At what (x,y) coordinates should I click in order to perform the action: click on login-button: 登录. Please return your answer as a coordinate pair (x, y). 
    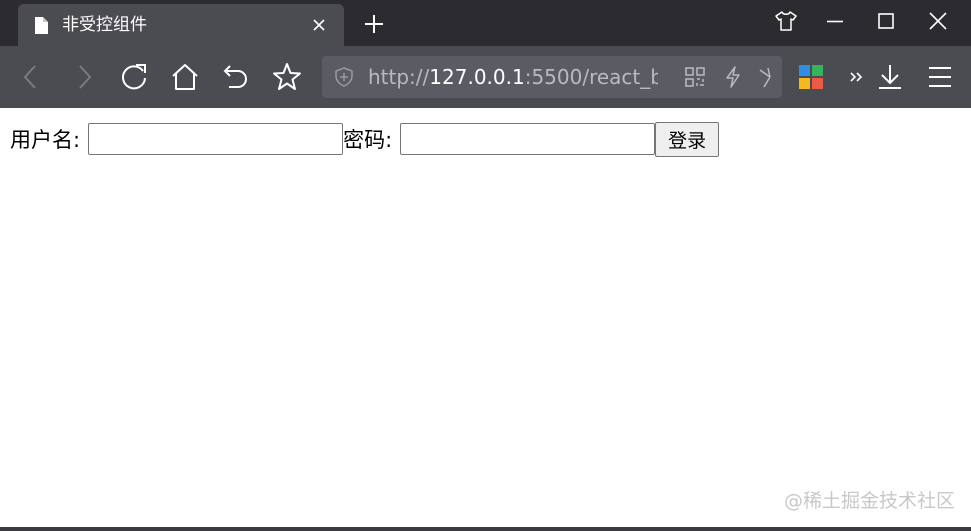
    Looking at the image, I should click on (687, 139).